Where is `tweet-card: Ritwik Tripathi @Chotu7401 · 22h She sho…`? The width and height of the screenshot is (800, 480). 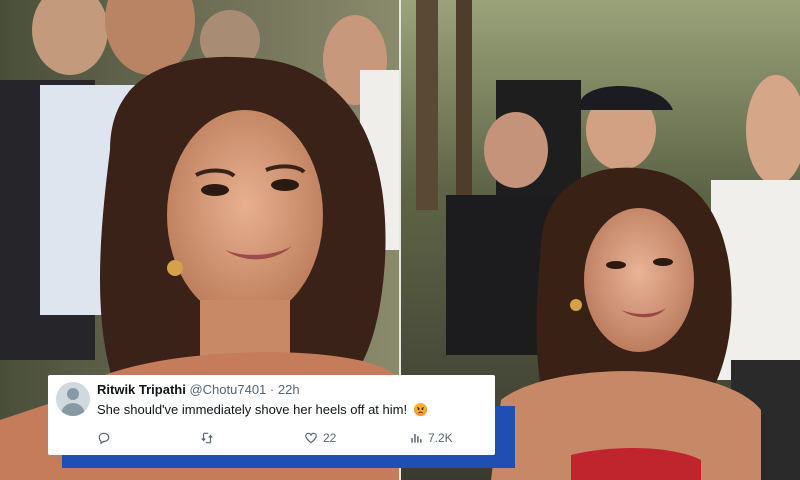
tweet-card: Ritwik Tripathi @Chotu7401 · 22h She sho… is located at coordinates (271, 415).